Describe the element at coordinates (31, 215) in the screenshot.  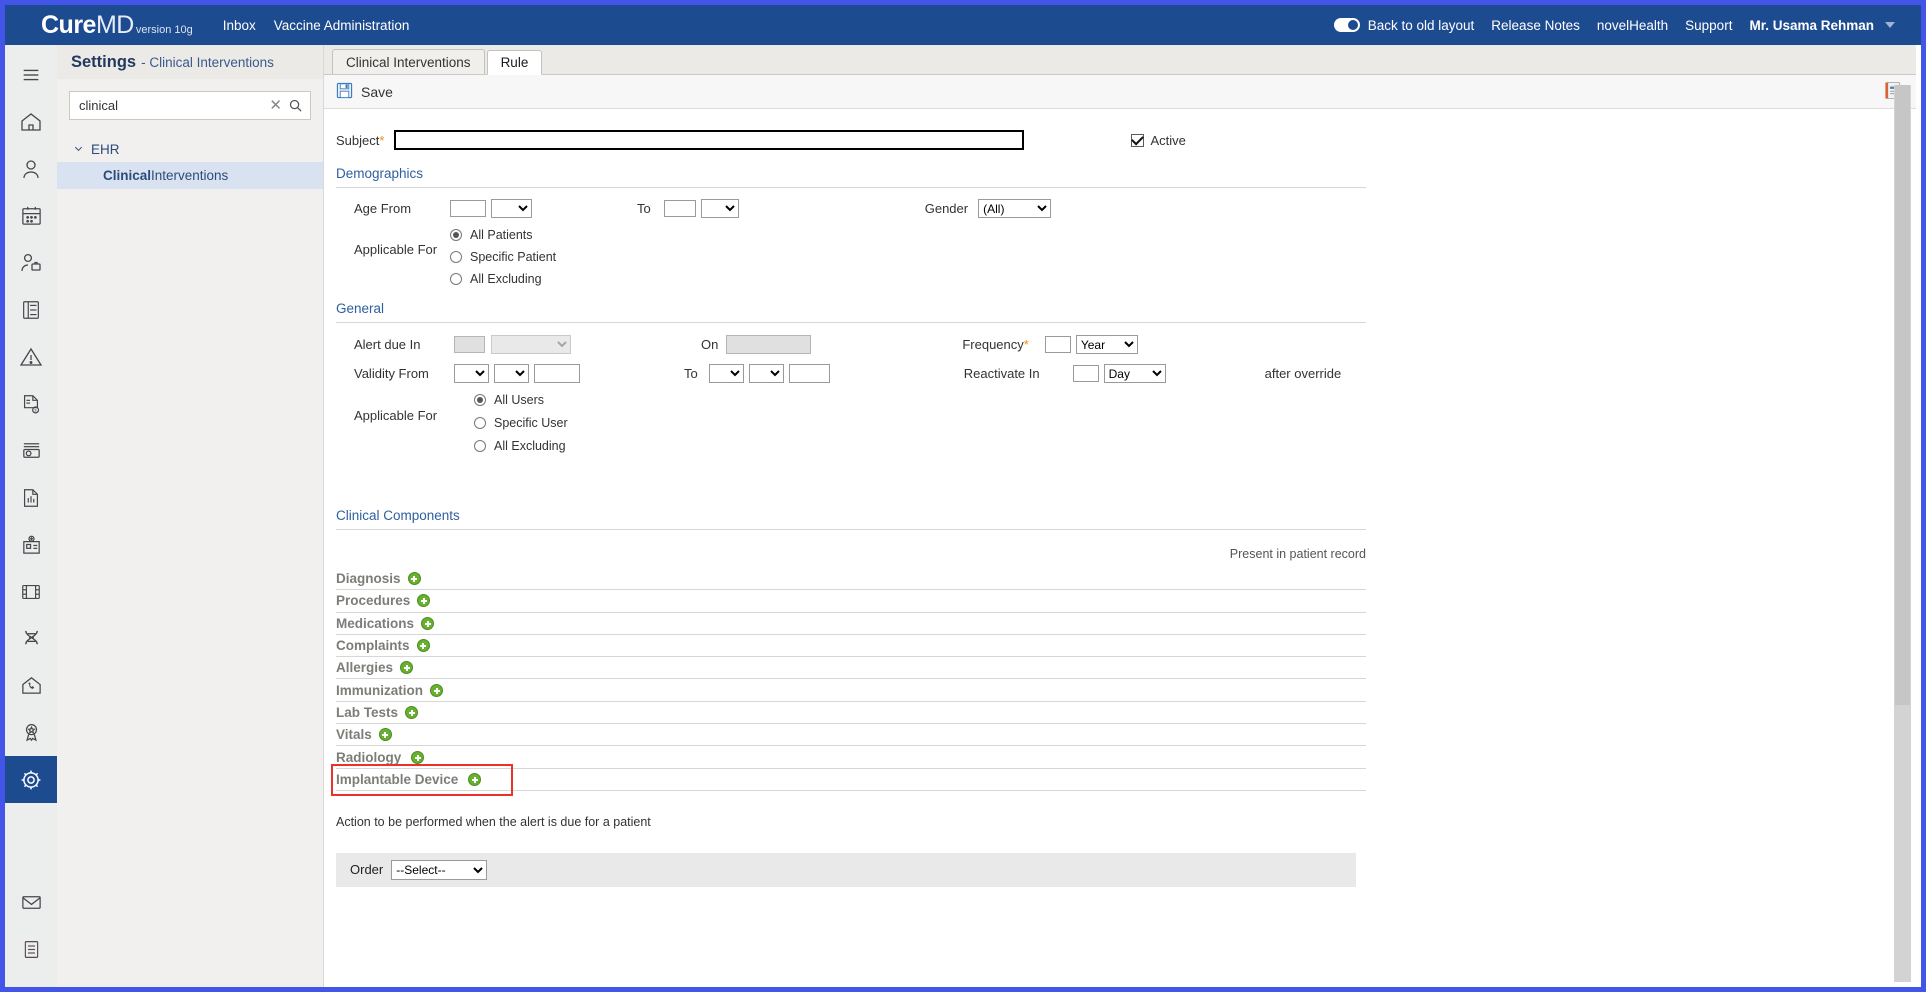
I see `sidebar-item-calendar` at that location.